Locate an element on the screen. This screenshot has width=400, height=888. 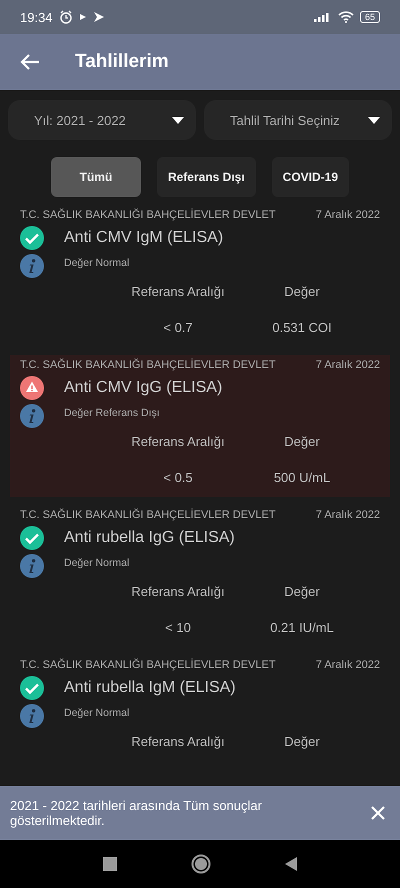
test-name: Anti CMV IgM (ELISA) is located at coordinates (144, 238).